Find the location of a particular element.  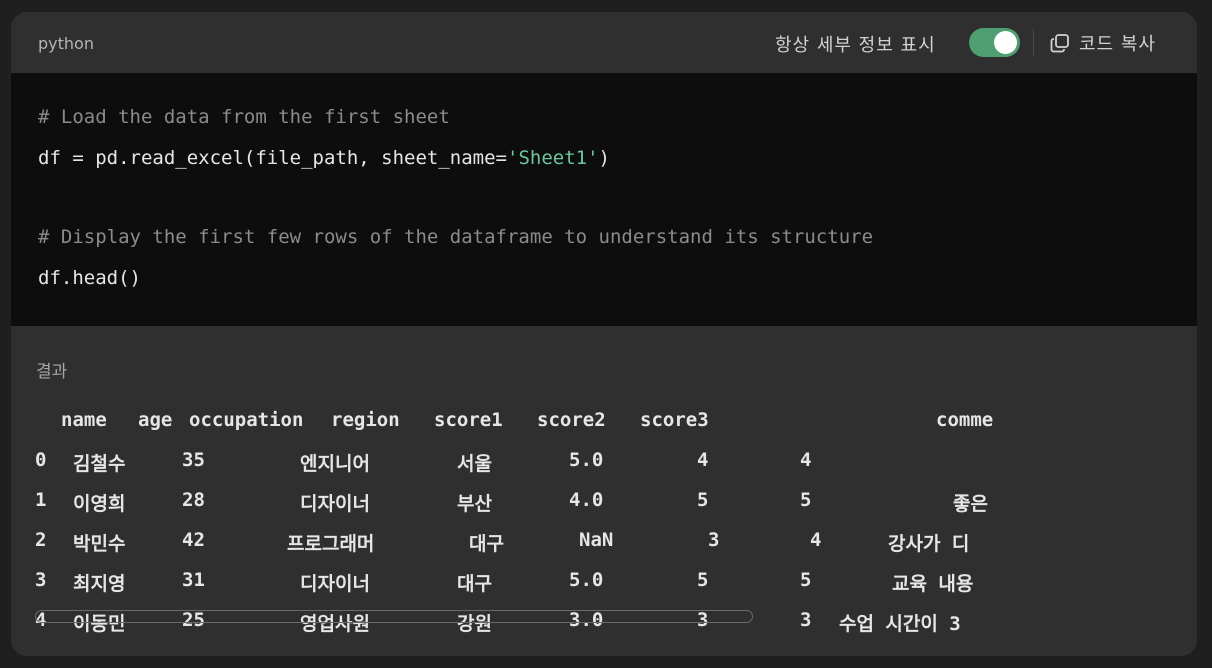

row-index: 3 is located at coordinates (41, 580).